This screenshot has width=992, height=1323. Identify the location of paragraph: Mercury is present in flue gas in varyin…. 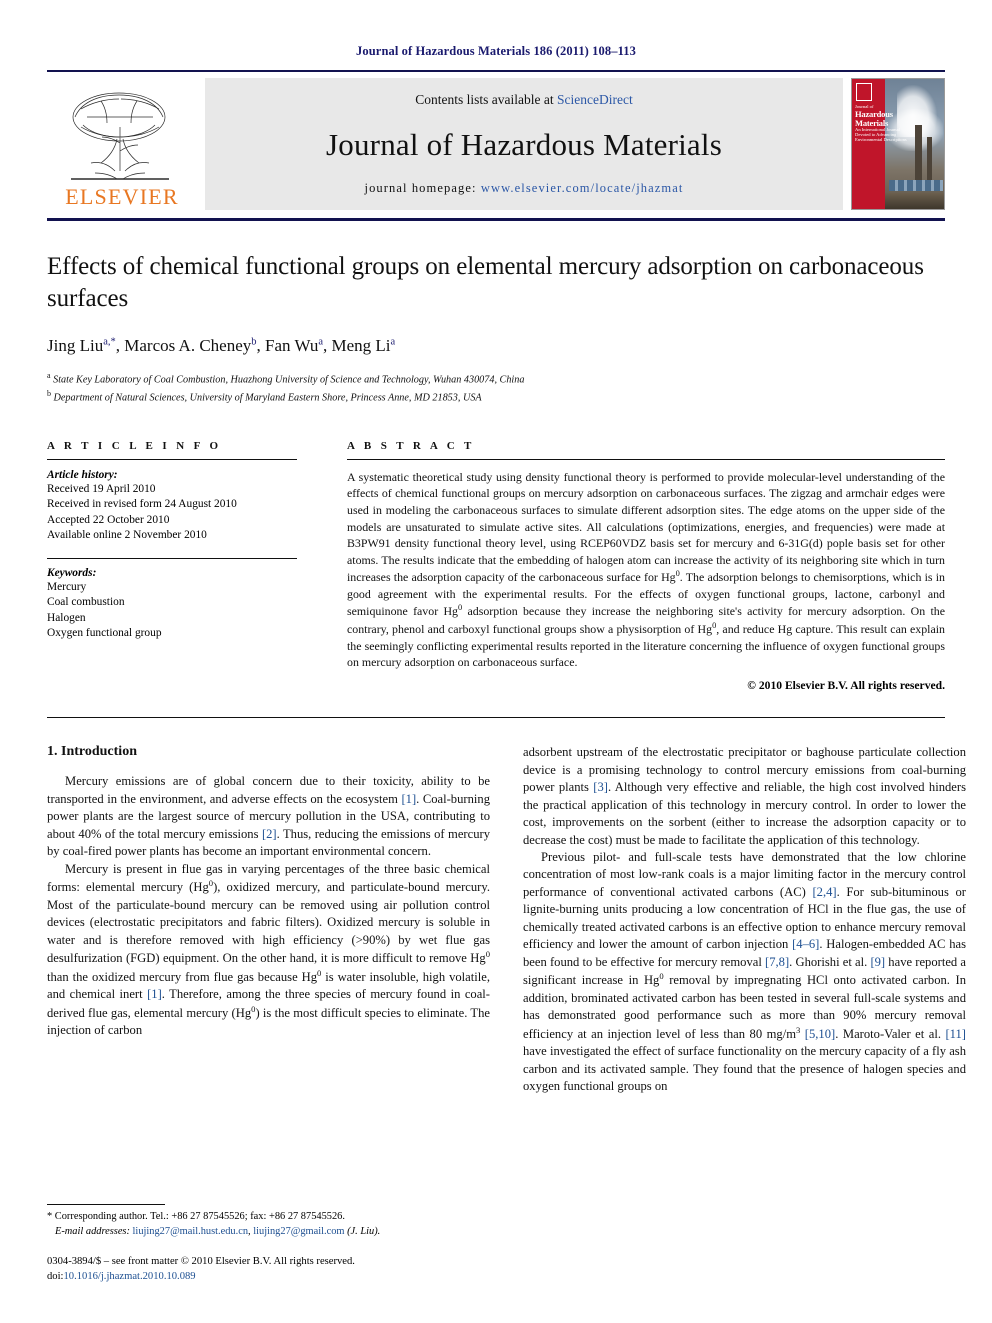
(268, 950).